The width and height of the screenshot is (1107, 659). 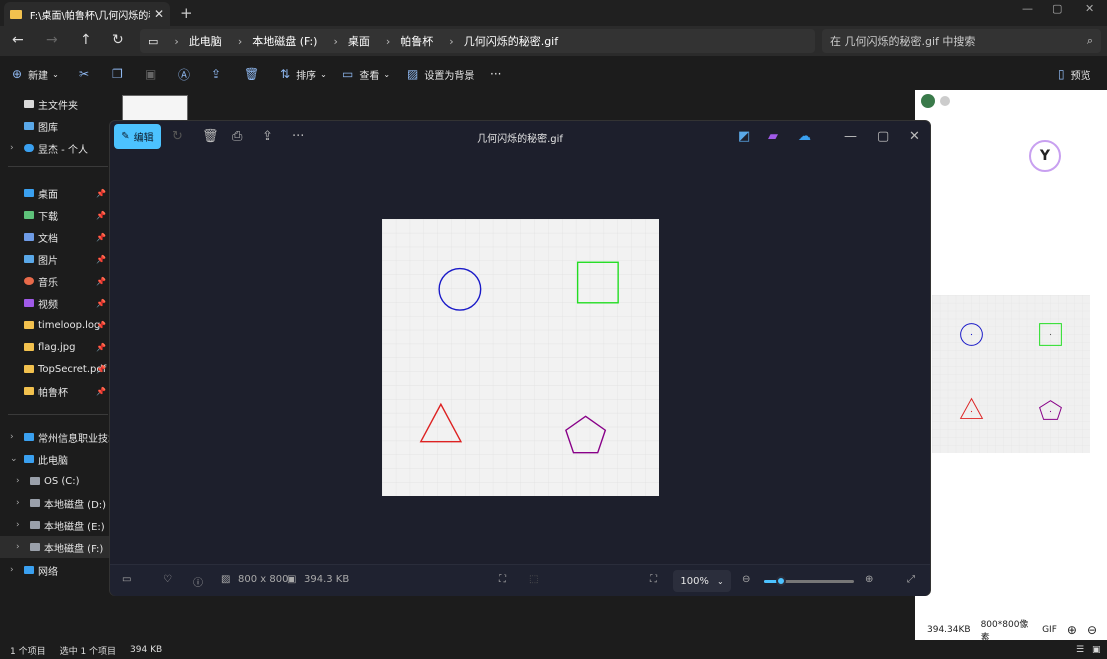 What do you see at coordinates (55, 459) in the screenshot?
I see `sidebar-item-this-pc: ⌄ 此电脑` at bounding box center [55, 459].